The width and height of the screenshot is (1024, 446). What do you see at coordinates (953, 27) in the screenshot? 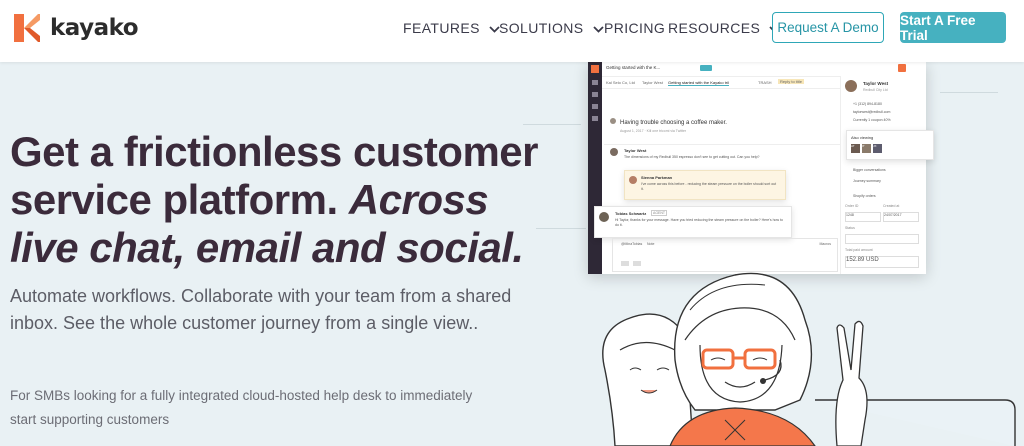
I see `start-free-trial-button: Start A Free Trial` at bounding box center [953, 27].